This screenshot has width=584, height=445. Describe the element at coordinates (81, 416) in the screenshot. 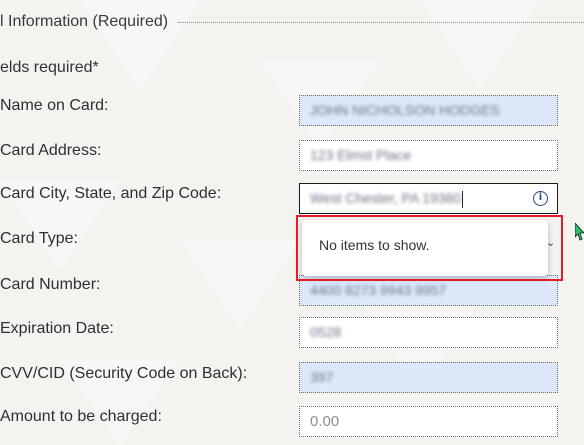

I see `amount-label: Amount to be charged:` at that location.